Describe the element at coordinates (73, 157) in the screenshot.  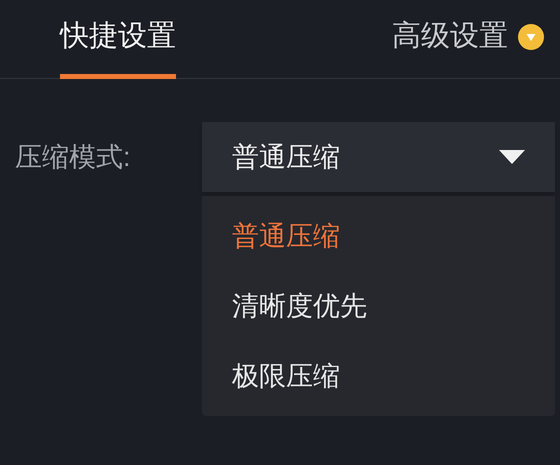
I see `field-label: 压缩模式:` at that location.